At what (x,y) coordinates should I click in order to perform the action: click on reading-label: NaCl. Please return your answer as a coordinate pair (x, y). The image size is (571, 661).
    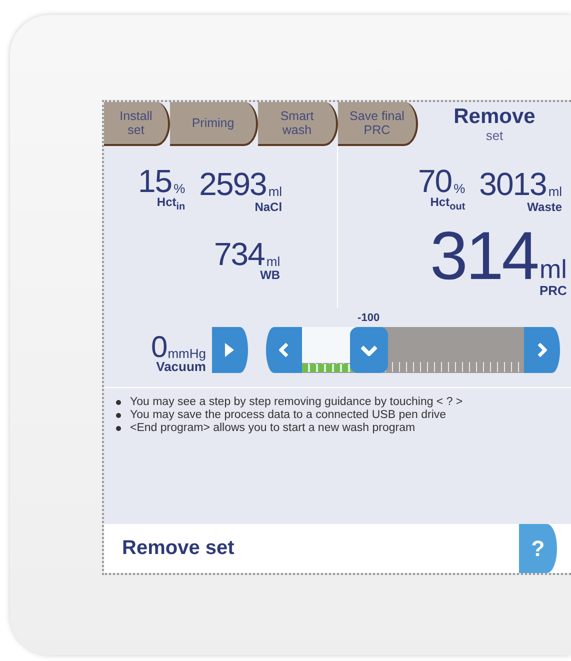
    Looking at the image, I should click on (268, 207).